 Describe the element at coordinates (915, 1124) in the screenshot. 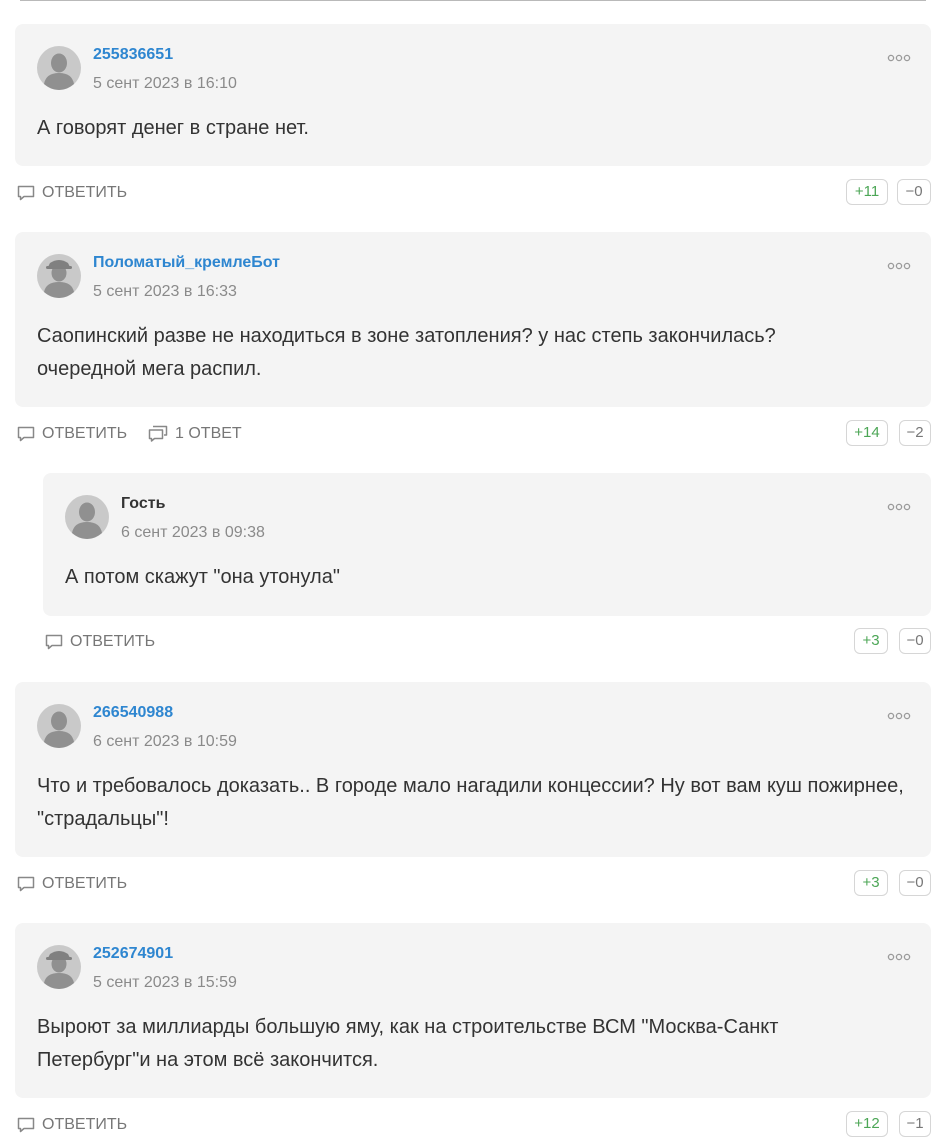

I see `downvote-button: −1` at that location.